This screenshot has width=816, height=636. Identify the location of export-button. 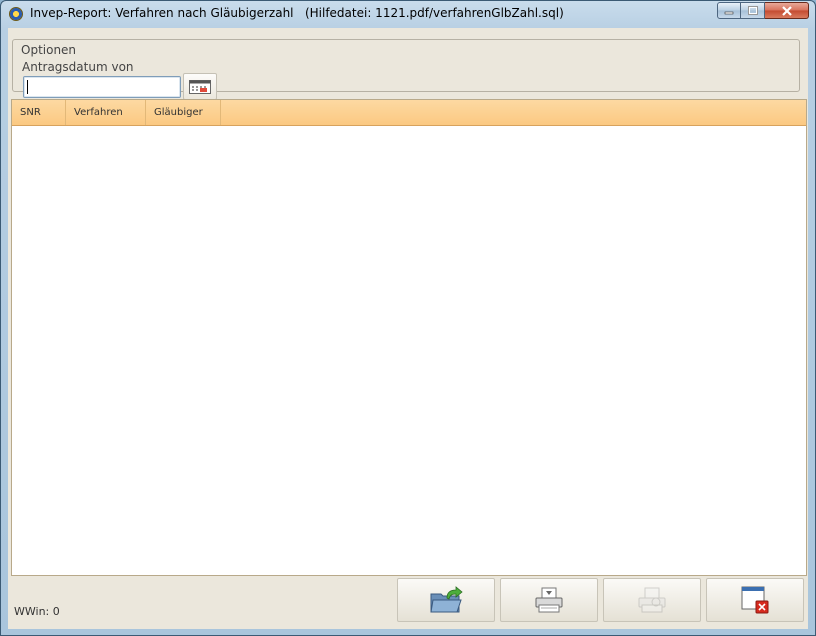
(446, 600).